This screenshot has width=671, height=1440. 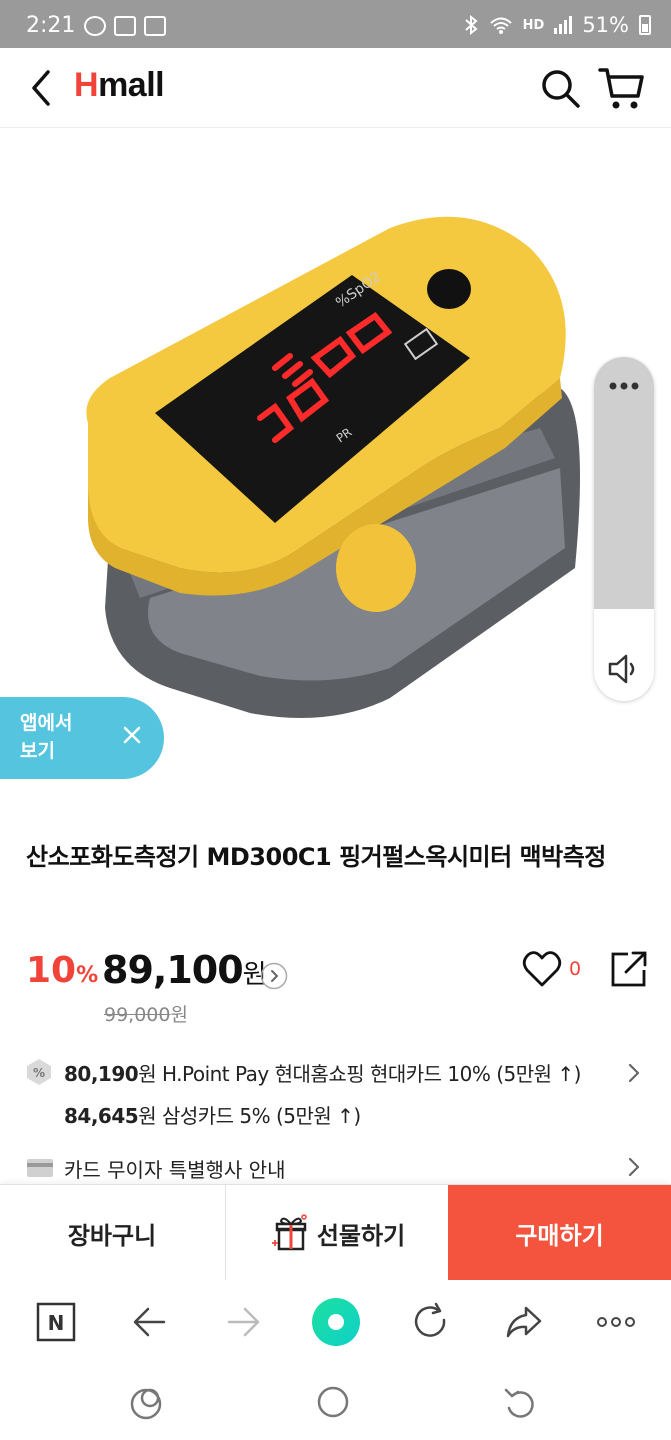 I want to click on notification-app-icon, so click(x=95, y=26).